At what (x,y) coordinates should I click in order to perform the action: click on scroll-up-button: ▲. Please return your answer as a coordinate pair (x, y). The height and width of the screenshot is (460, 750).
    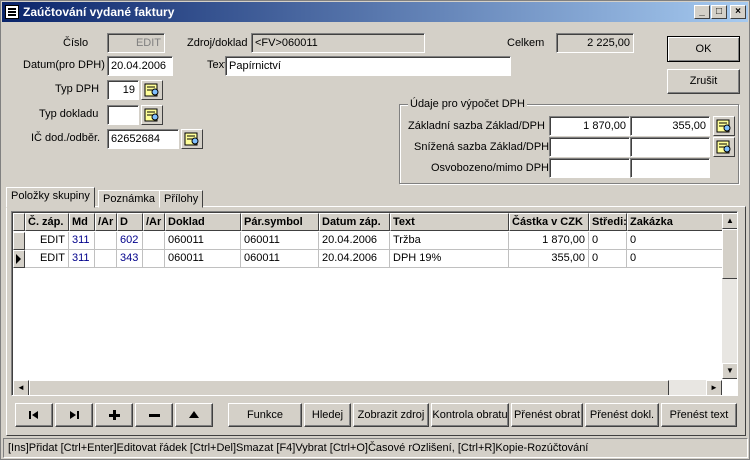
    Looking at the image, I should click on (729, 221).